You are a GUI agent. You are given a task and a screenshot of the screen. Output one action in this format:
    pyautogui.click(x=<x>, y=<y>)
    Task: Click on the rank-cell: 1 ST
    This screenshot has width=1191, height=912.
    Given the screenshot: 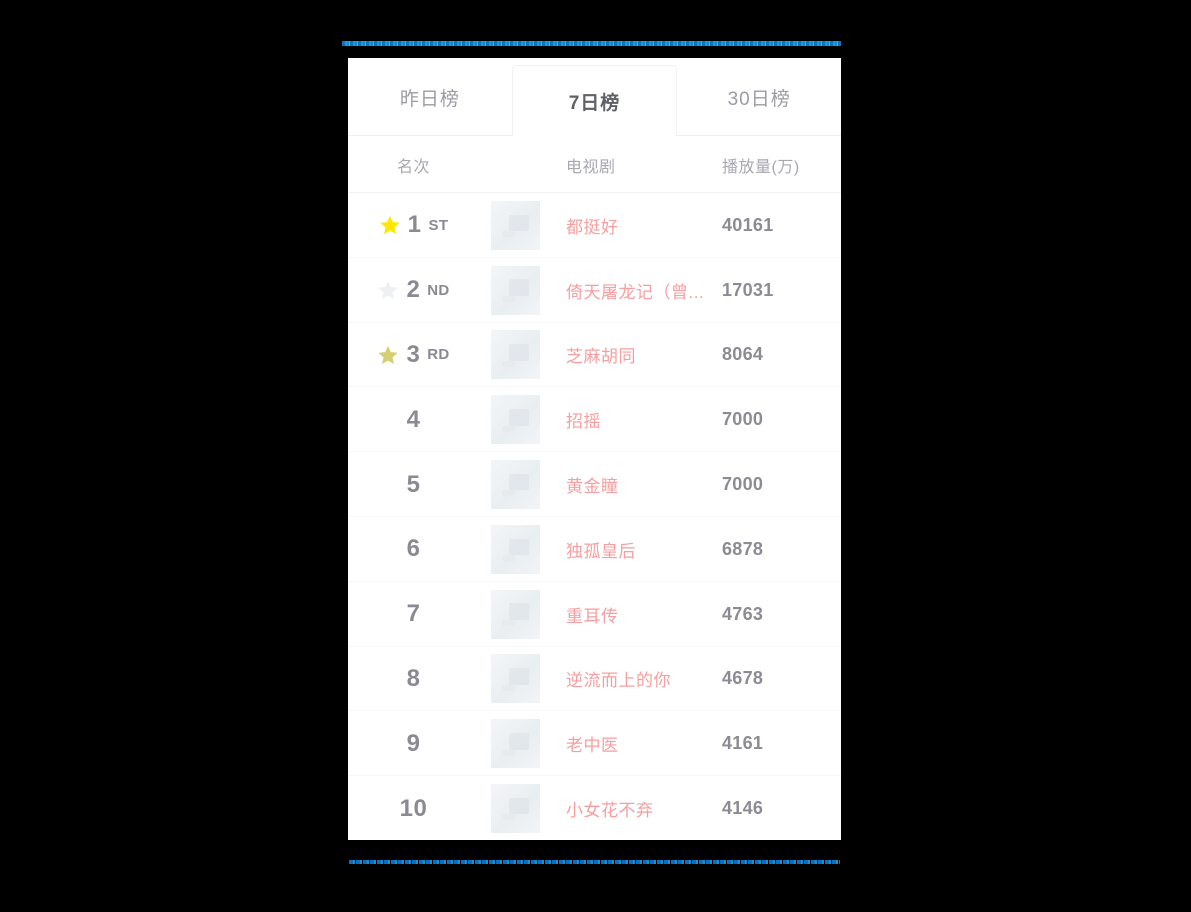 What is the action you would take?
    pyautogui.click(x=413, y=225)
    